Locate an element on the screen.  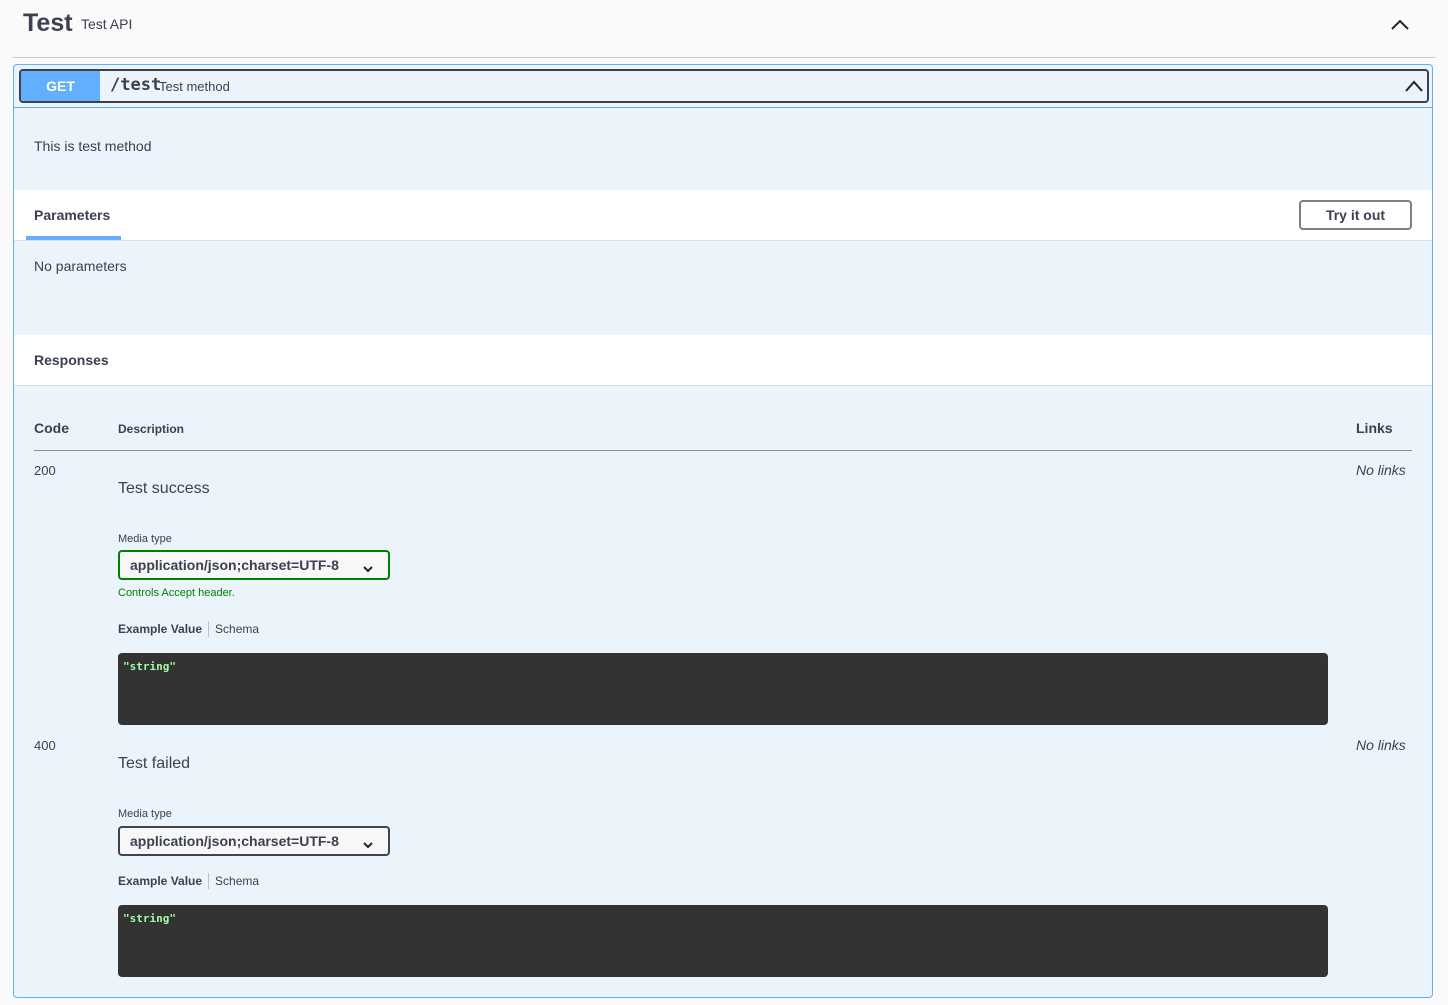
column-header-description: Description is located at coordinates (151, 429).